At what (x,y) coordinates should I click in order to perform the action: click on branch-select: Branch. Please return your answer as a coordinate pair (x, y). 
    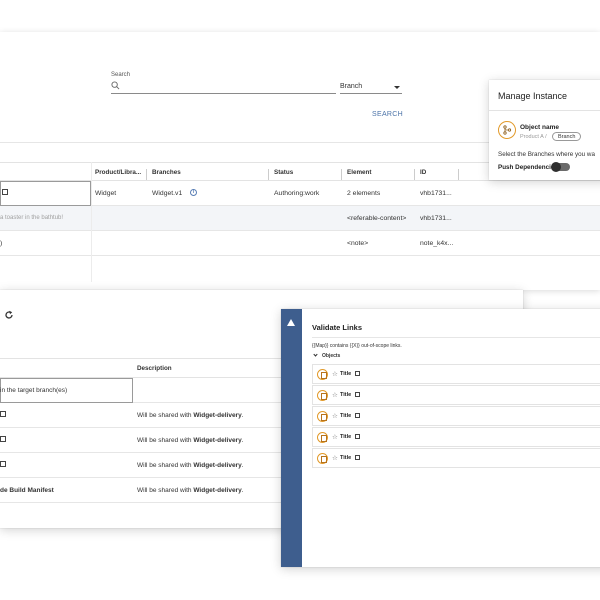
    Looking at the image, I should click on (371, 87).